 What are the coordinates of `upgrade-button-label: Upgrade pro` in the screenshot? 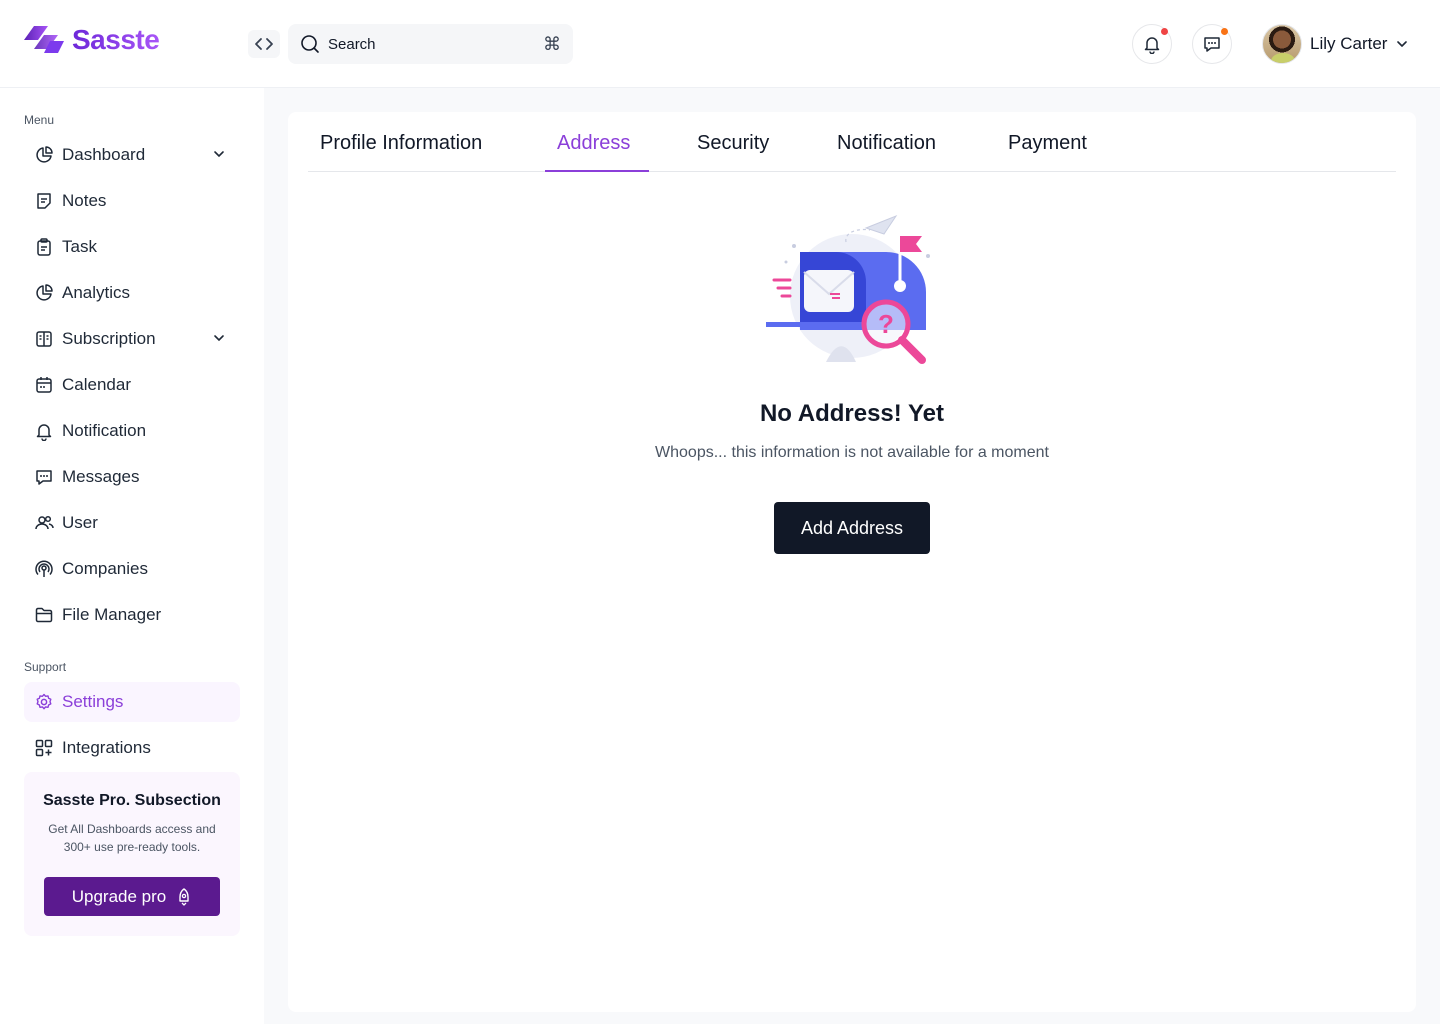 It's located at (119, 896).